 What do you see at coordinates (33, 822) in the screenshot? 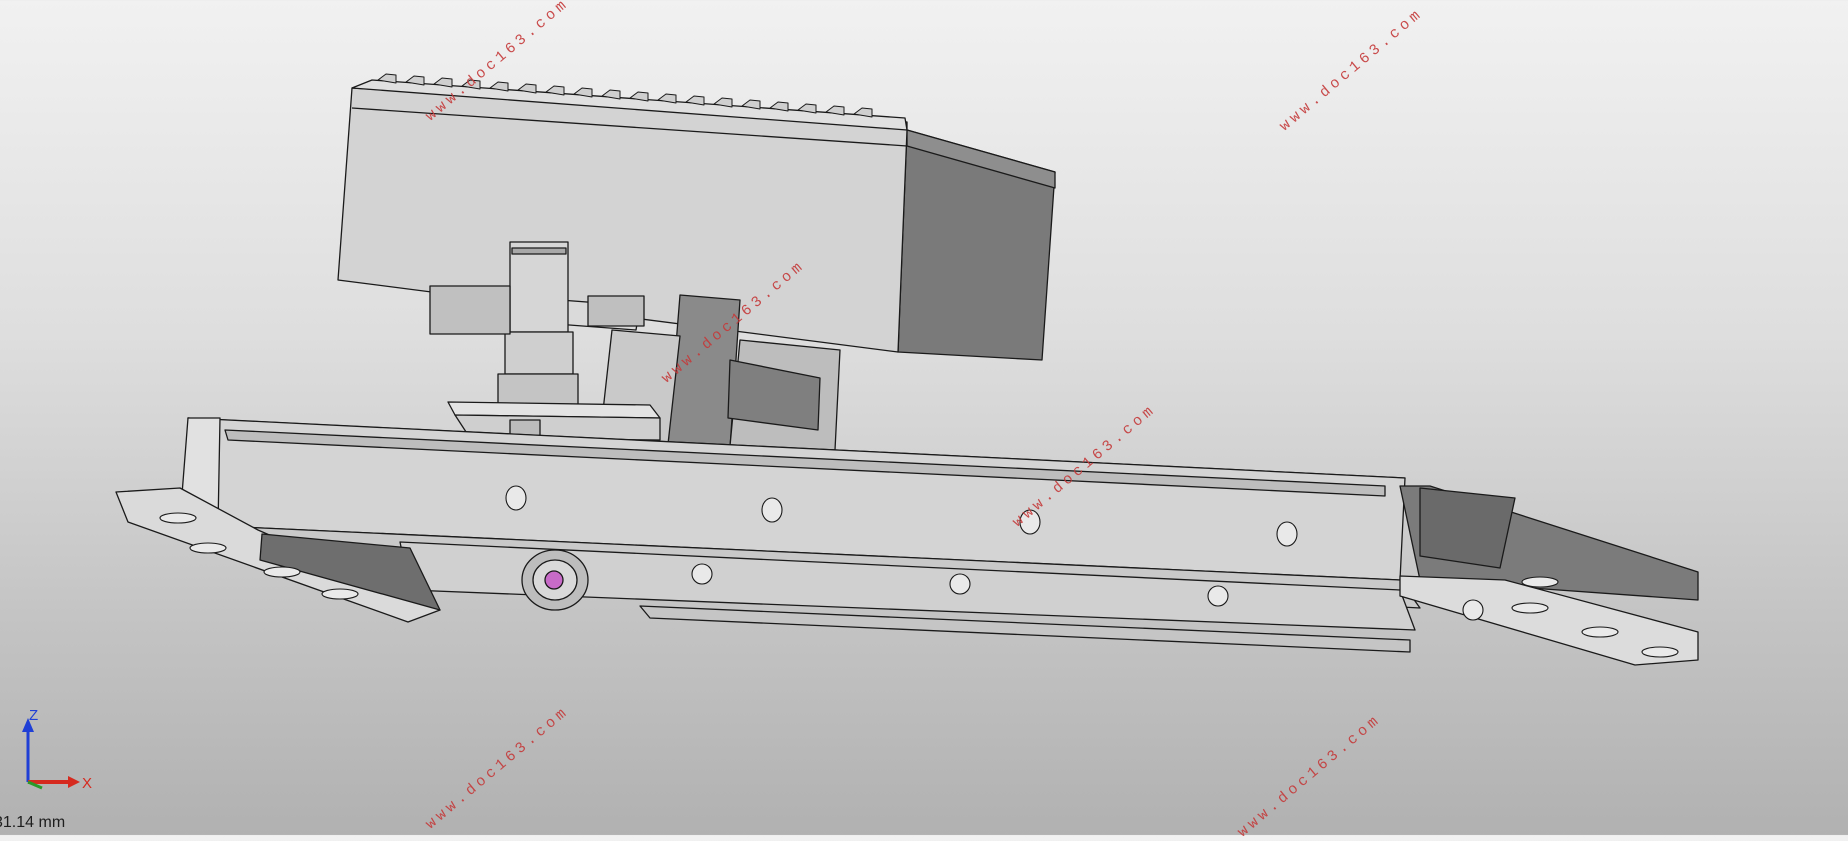
I see `scale-readout: 31.14 mm` at bounding box center [33, 822].